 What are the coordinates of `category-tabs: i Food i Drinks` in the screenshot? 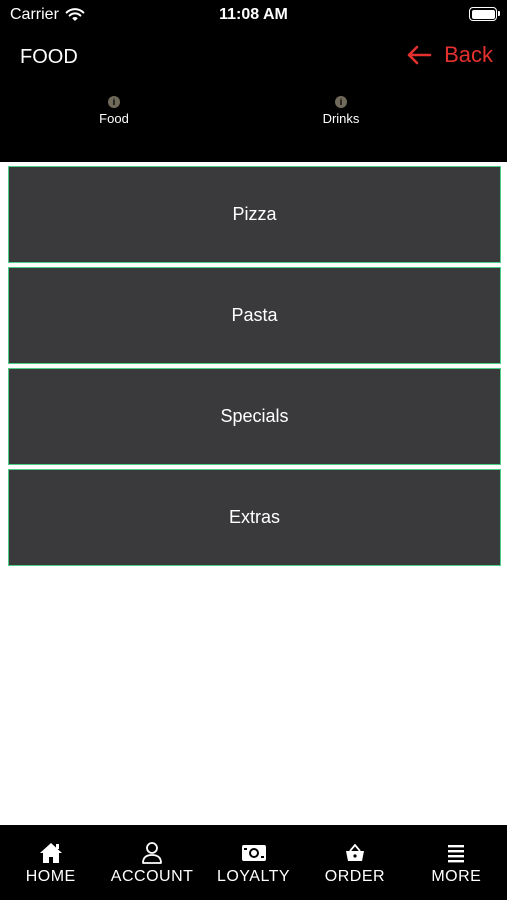 It's located at (253, 116).